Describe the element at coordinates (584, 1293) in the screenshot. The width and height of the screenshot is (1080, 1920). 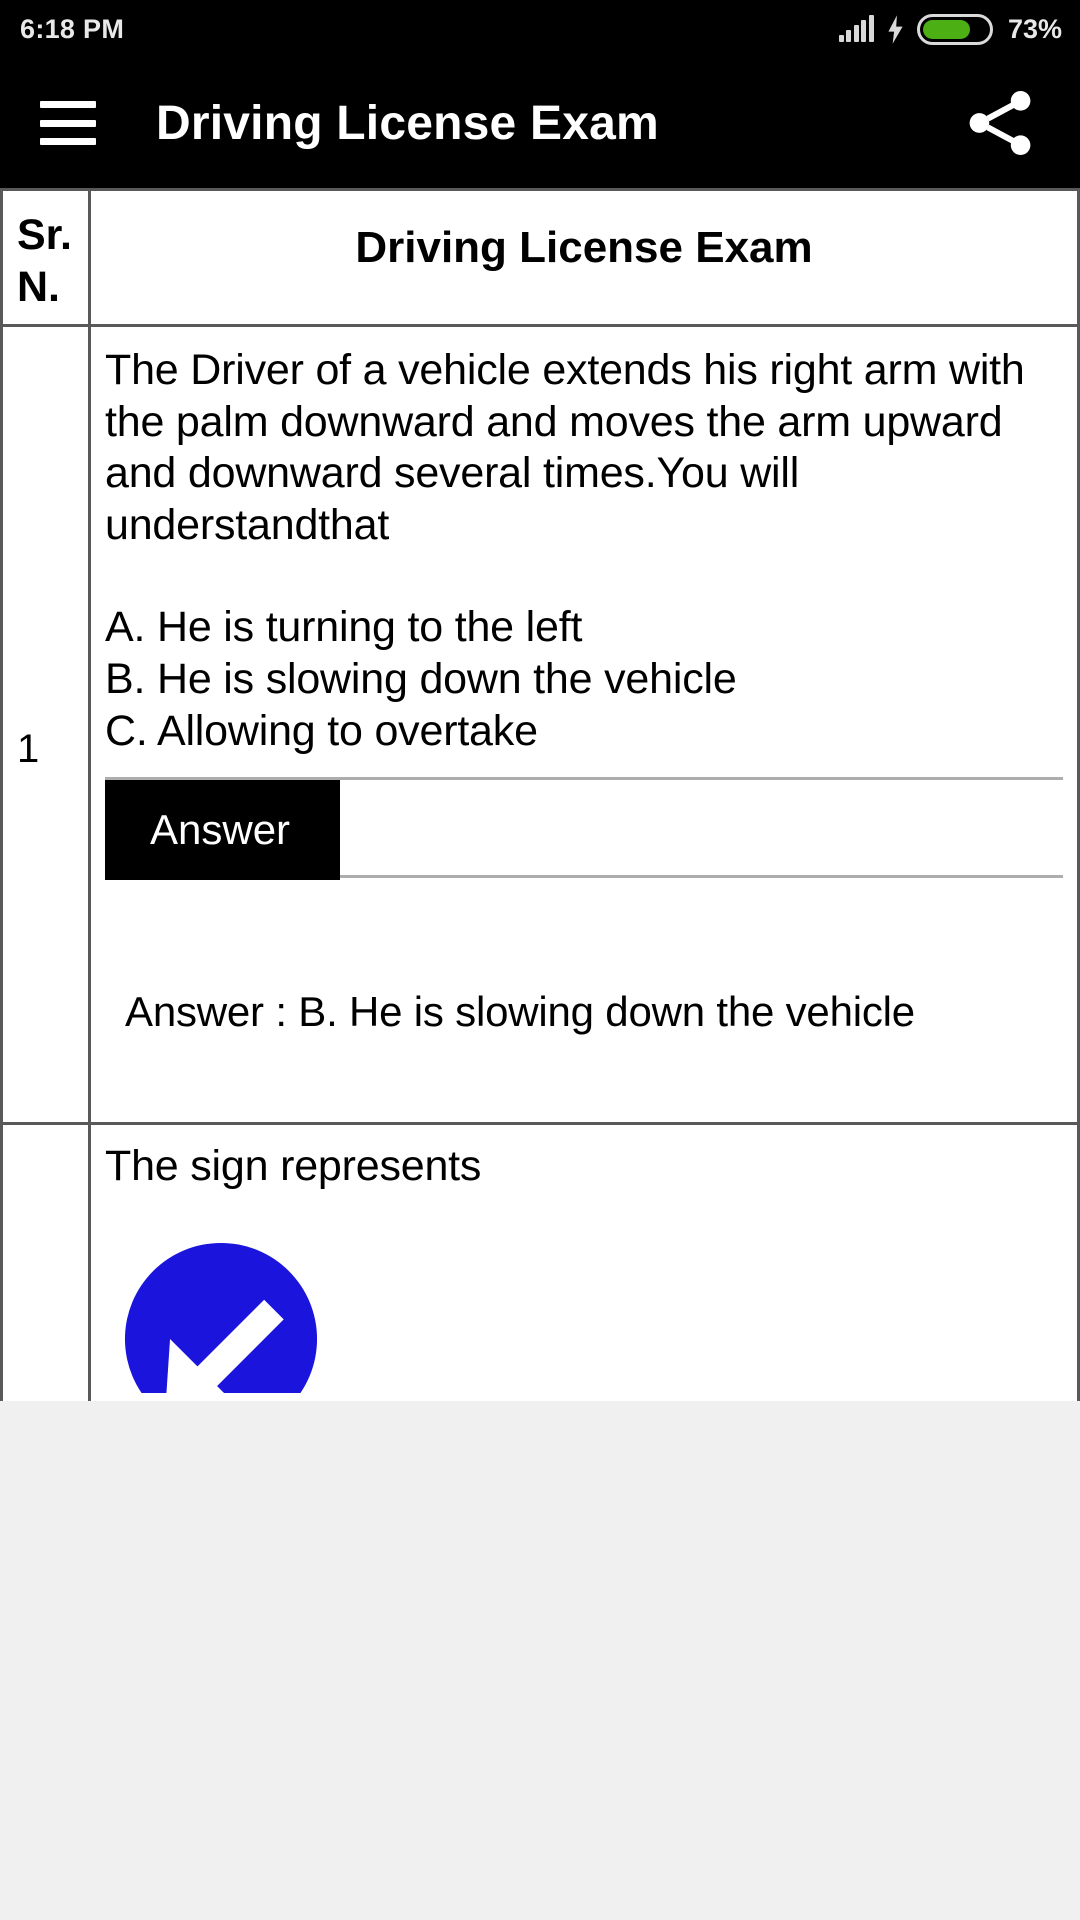
I see `row-2-sign-image-wrapper` at that location.